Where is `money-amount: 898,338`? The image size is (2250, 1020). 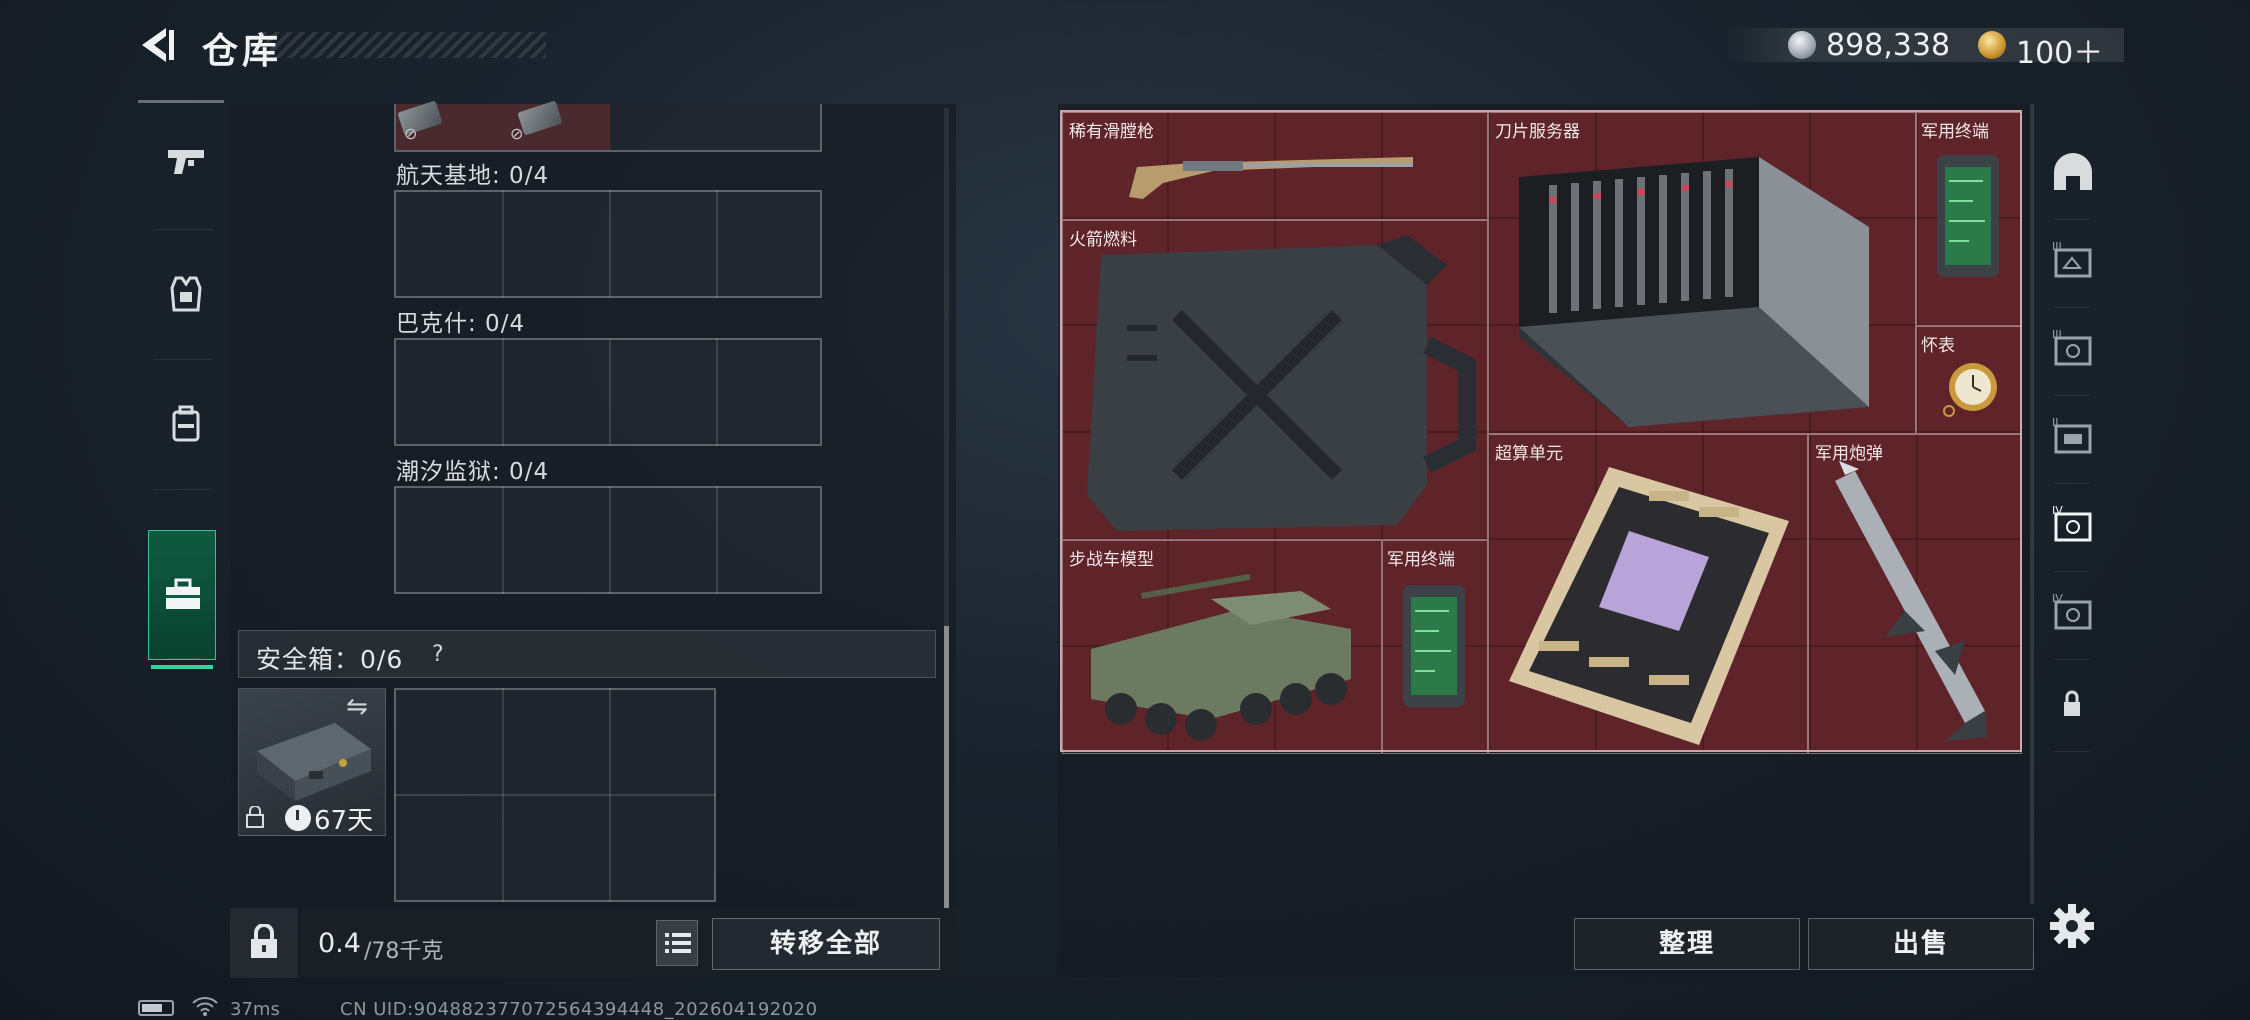
money-amount: 898,338 is located at coordinates (1888, 45).